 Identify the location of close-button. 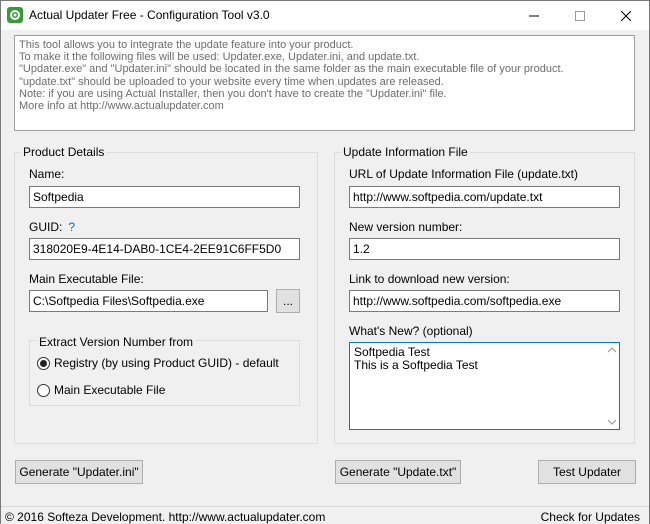
(626, 15).